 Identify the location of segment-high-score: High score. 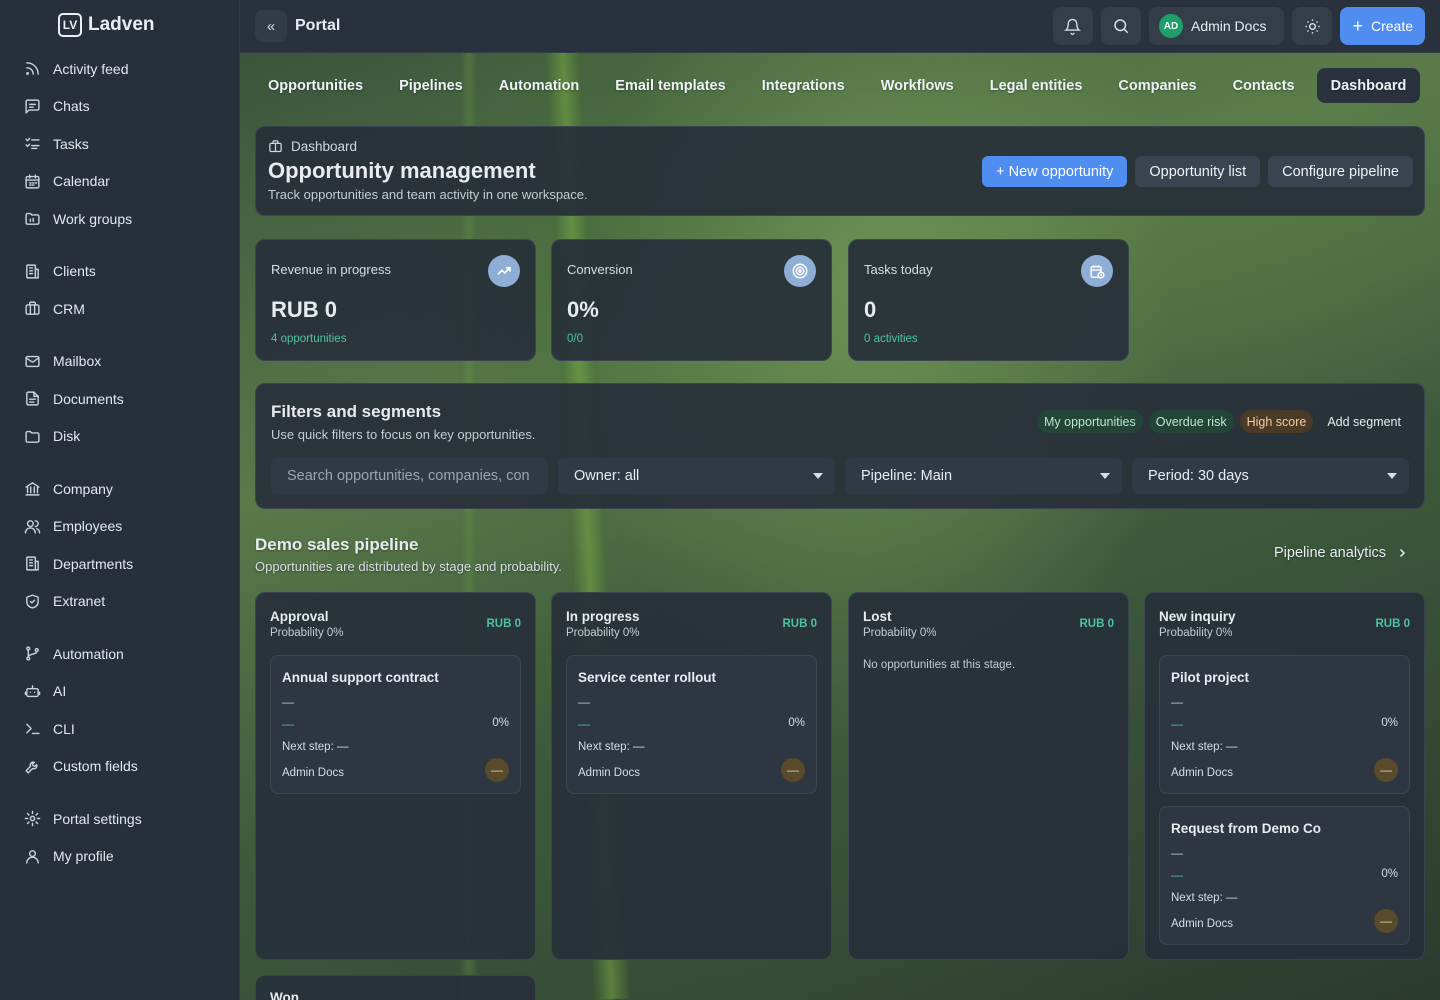
(1276, 421).